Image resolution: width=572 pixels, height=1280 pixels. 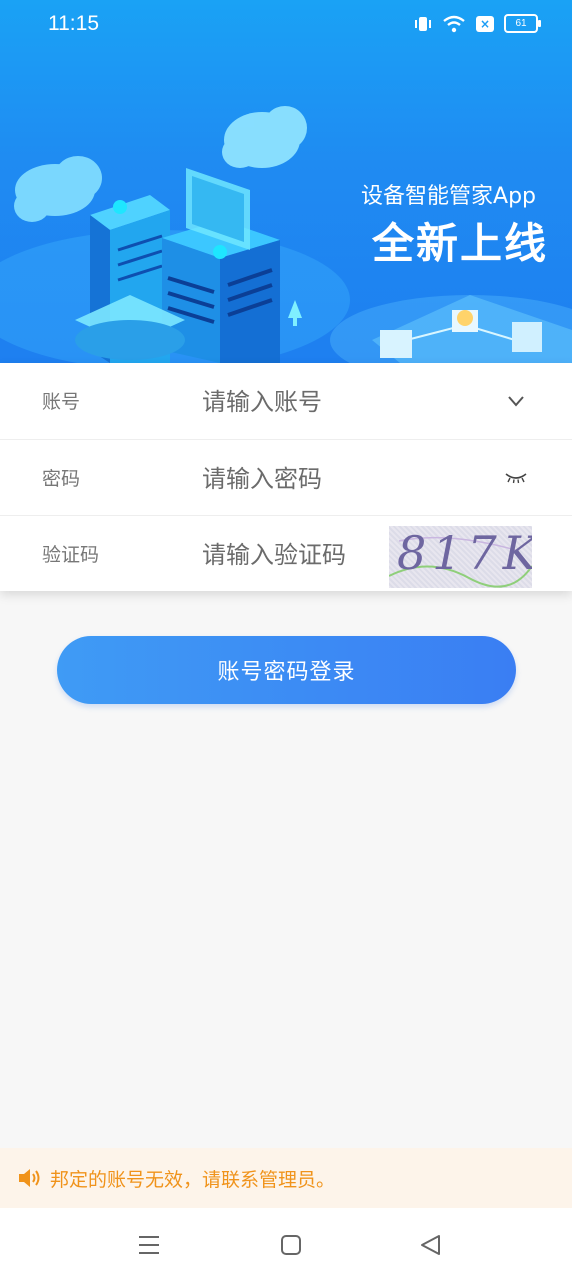 I want to click on captcha-text: 817K, so click(x=464, y=553).